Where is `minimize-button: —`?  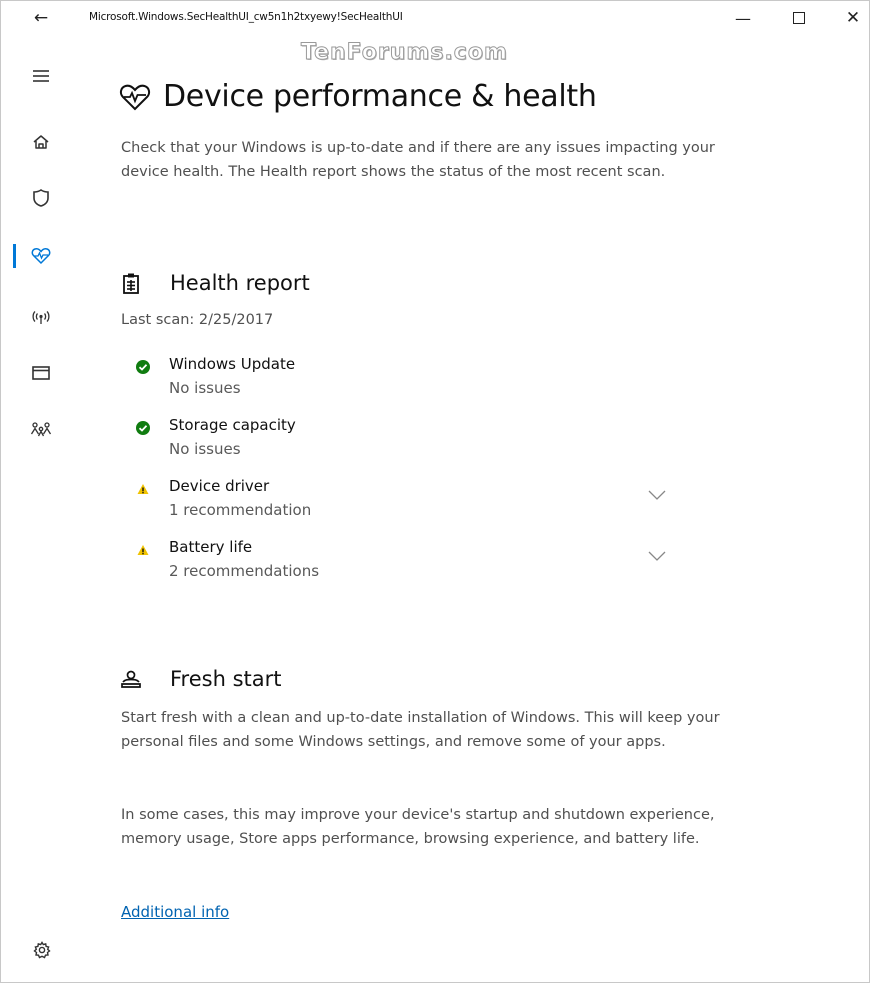 minimize-button: — is located at coordinates (743, 18).